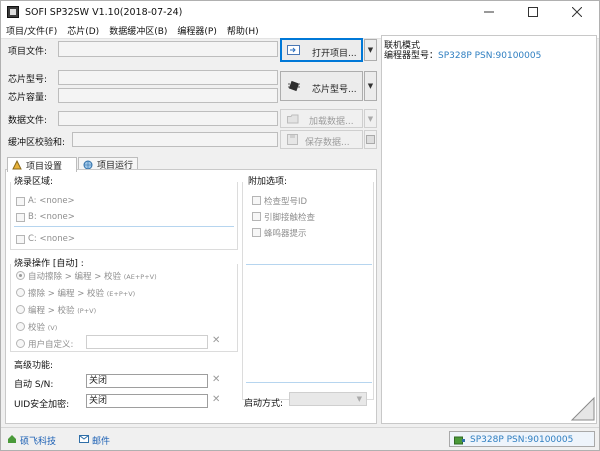 The image size is (600, 451). I want to click on chip-capacity-field, so click(168, 95).